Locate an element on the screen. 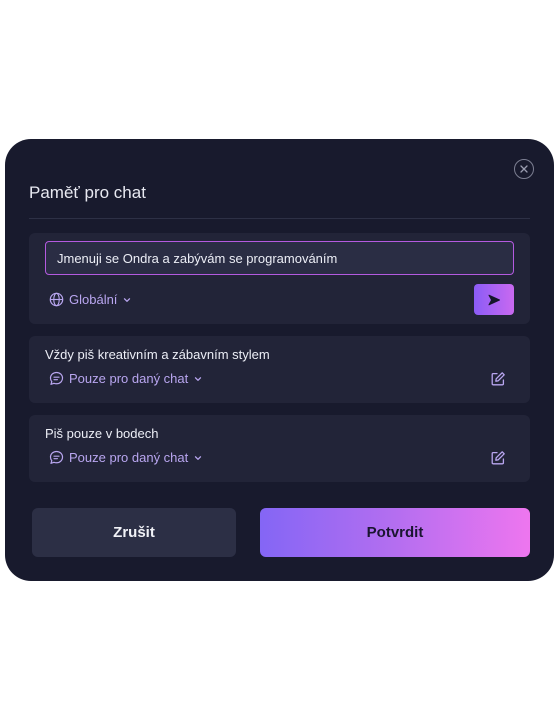  close-icon is located at coordinates (524, 169).